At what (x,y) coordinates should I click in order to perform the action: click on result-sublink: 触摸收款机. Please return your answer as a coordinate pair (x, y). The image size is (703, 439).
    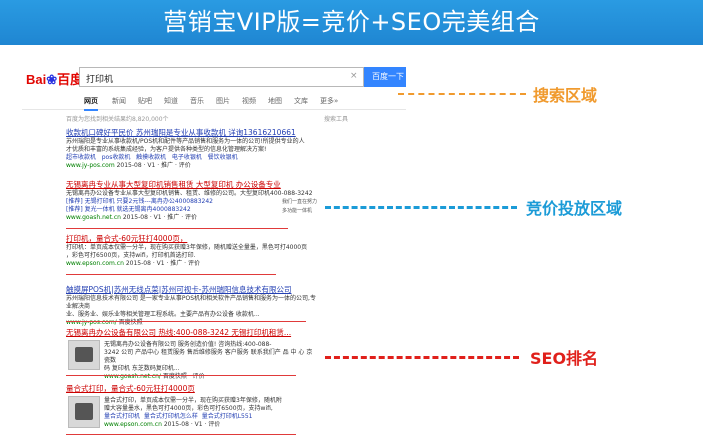
    Looking at the image, I should click on (151, 157).